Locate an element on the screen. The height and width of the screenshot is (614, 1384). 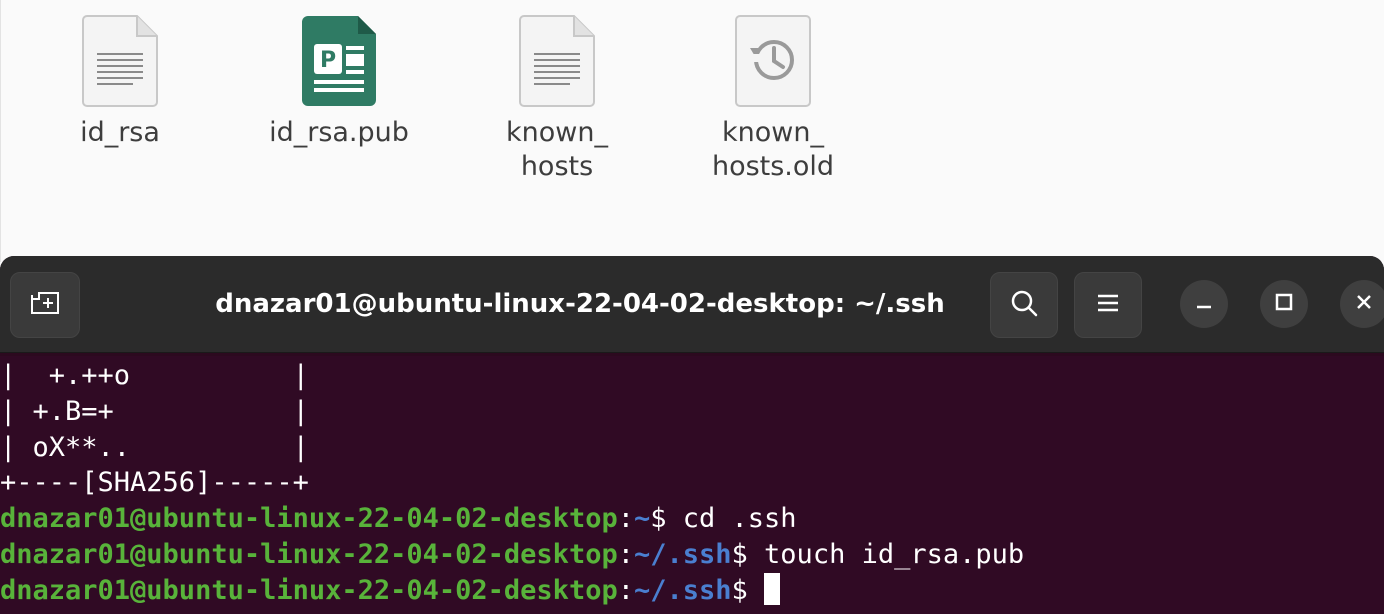
new-tab-icon is located at coordinates (45, 305).